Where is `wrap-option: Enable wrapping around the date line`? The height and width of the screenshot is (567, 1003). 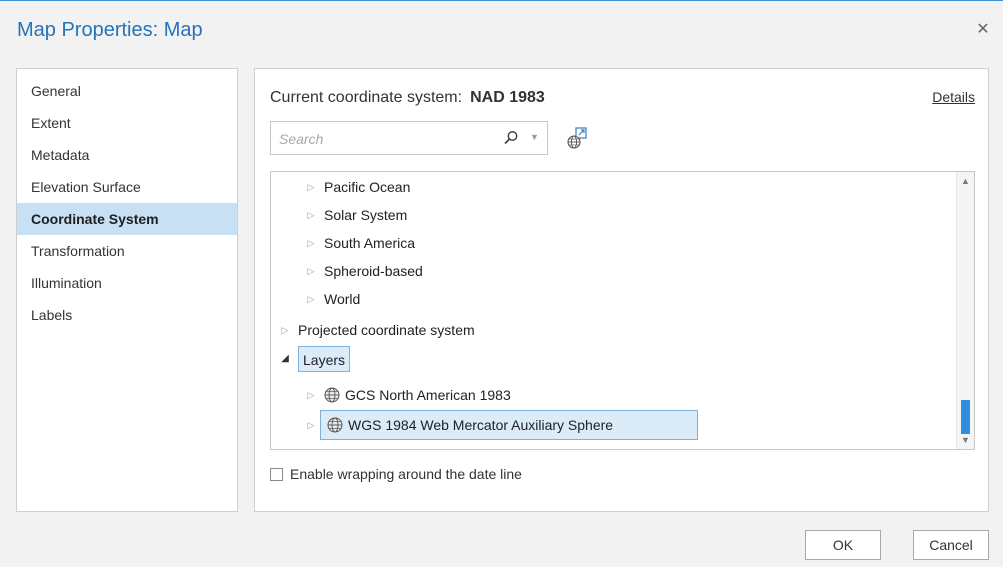 wrap-option: Enable wrapping around the date line is located at coordinates (396, 474).